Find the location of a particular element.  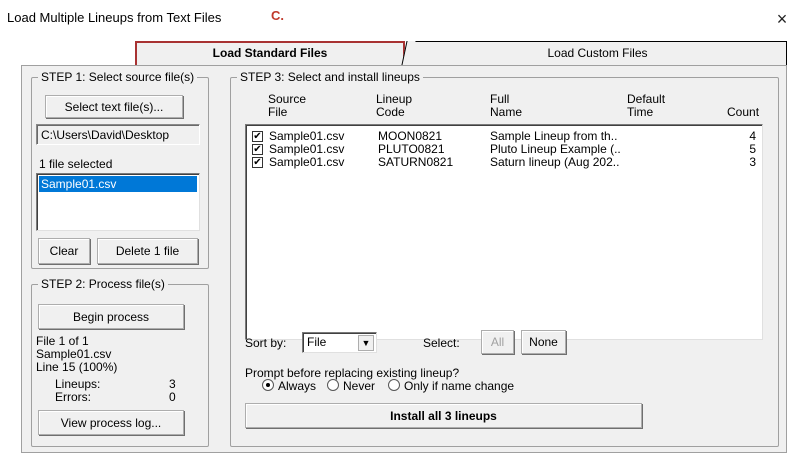

source-path-field: C:\Users\David\Desktop is located at coordinates (118, 134).